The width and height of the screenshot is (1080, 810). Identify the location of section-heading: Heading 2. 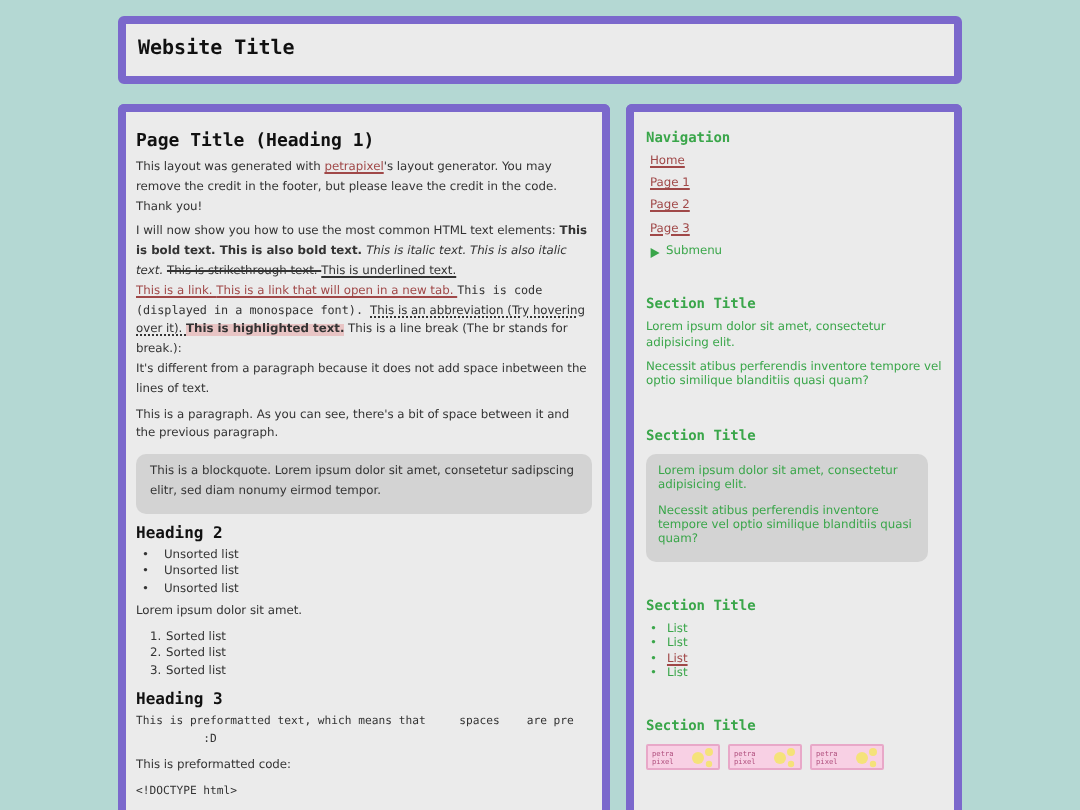
(180, 532).